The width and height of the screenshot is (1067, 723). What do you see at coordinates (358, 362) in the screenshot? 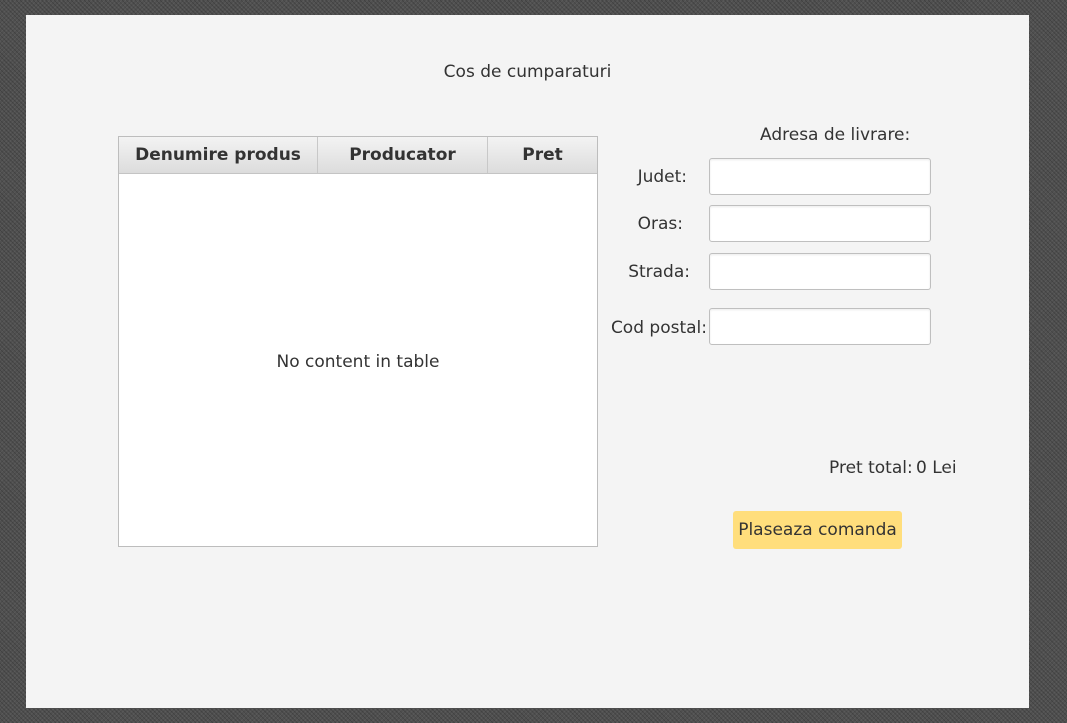
I see `table-empty-placeholder: No content in table` at bounding box center [358, 362].